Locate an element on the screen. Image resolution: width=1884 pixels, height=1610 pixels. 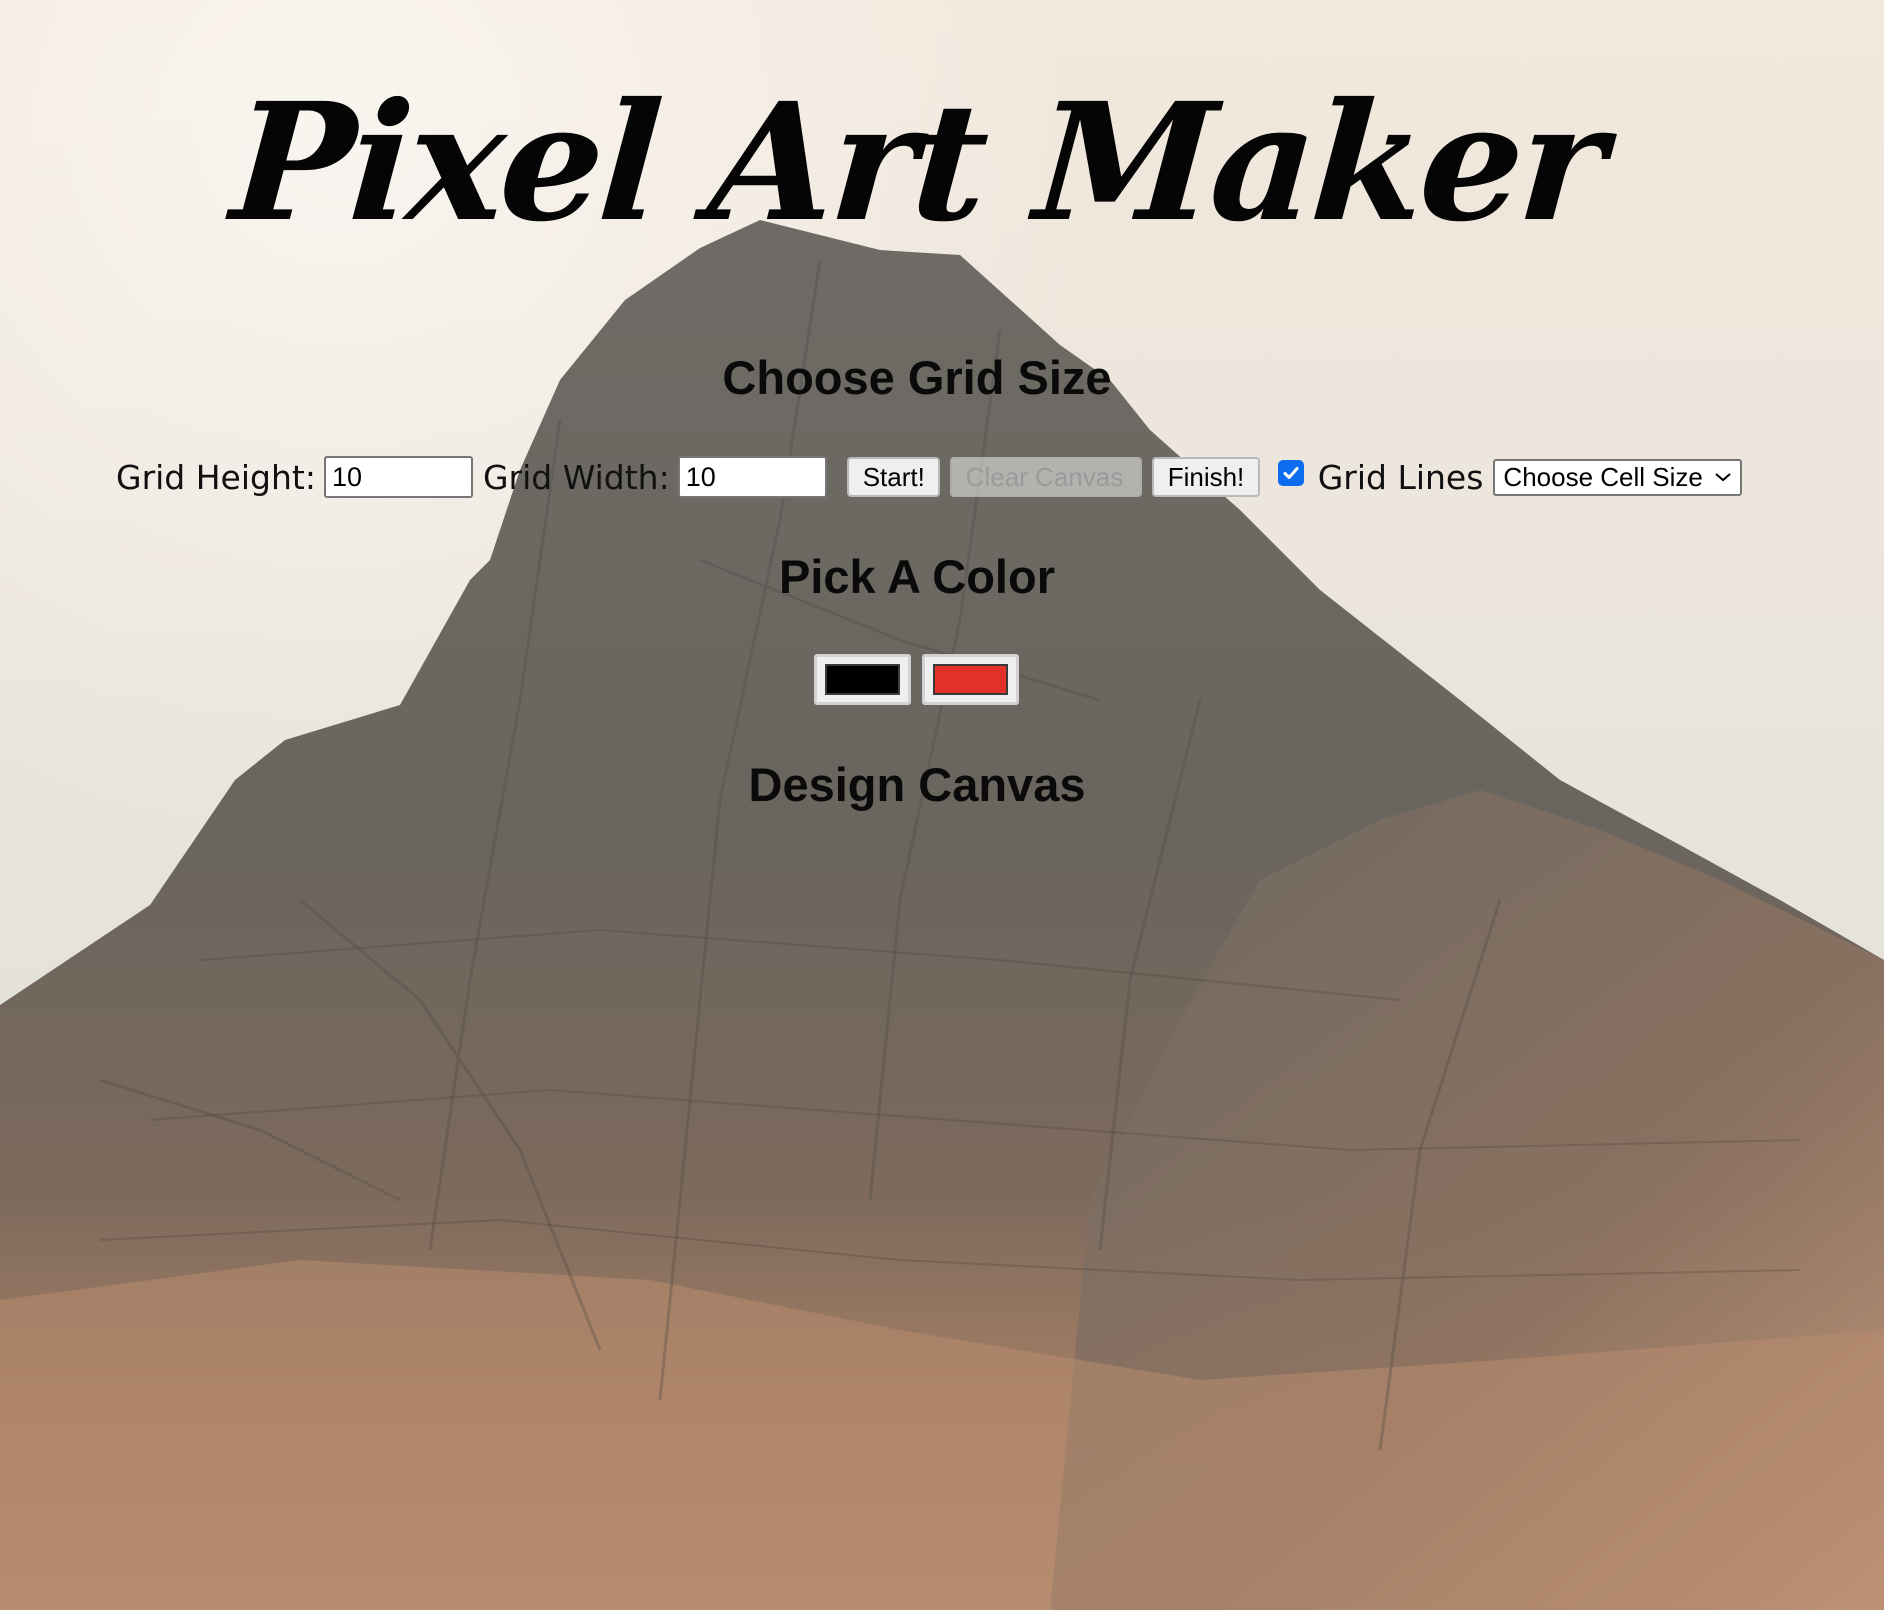
color-picker-row is located at coordinates (922, 679).